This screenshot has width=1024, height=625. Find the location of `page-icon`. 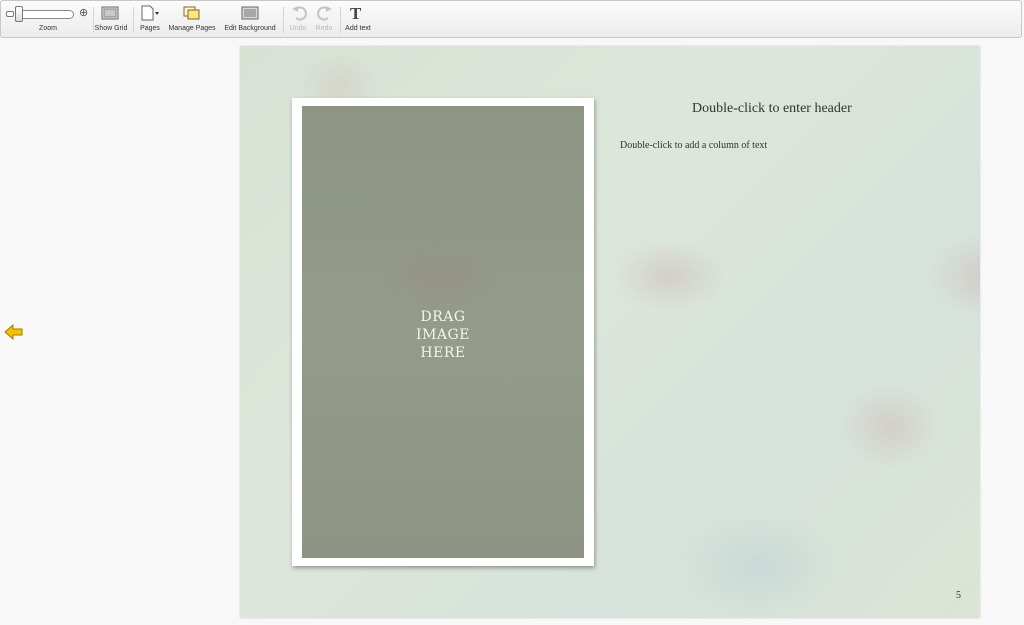

page-icon is located at coordinates (150, 13).